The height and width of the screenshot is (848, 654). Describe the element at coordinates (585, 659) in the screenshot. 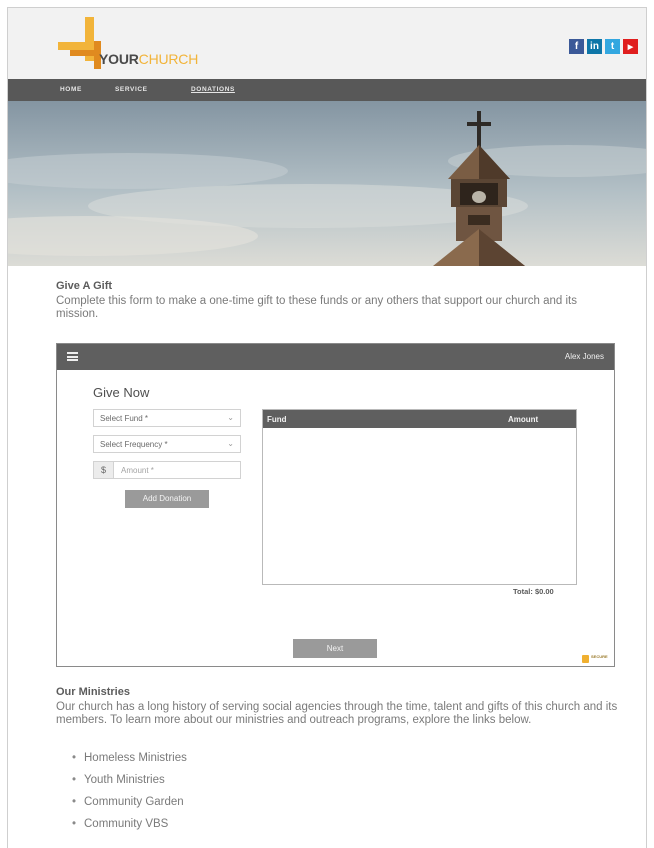

I see `lock-icon` at that location.